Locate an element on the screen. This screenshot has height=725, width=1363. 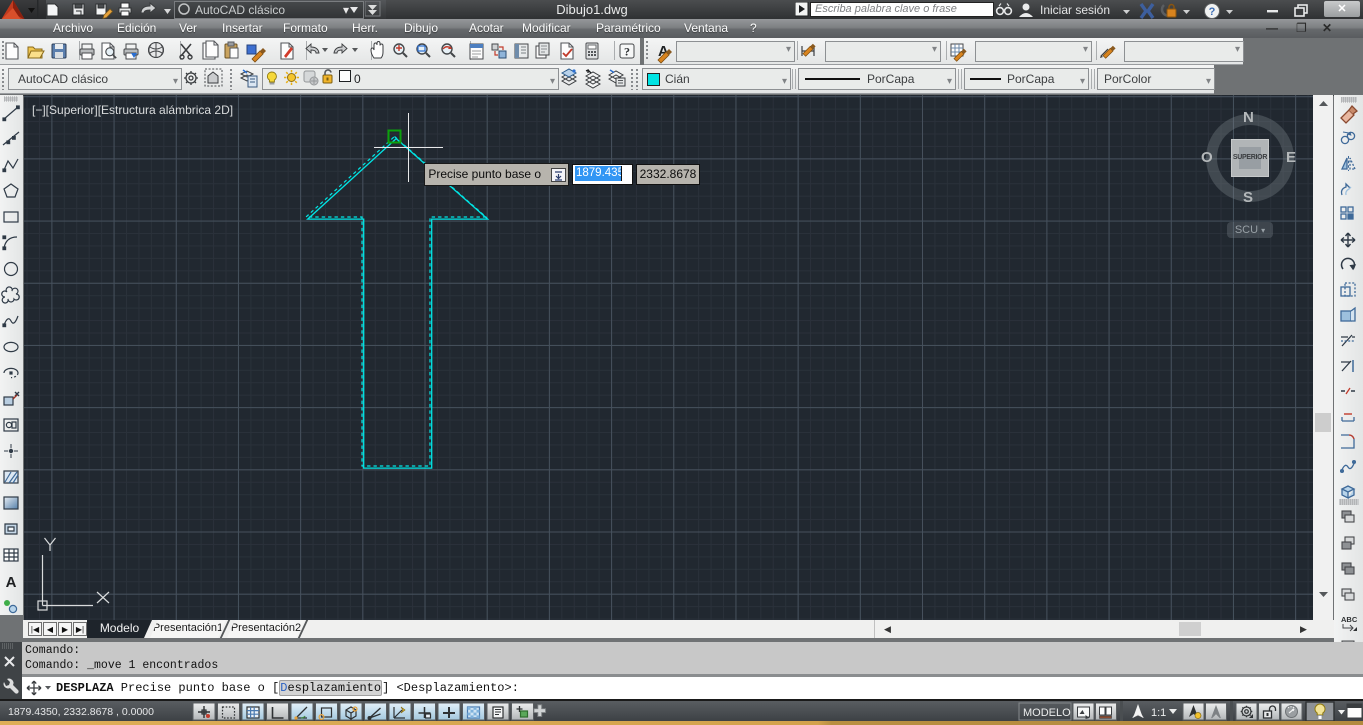
svg-text: ABC is located at coordinates (1349, 619).